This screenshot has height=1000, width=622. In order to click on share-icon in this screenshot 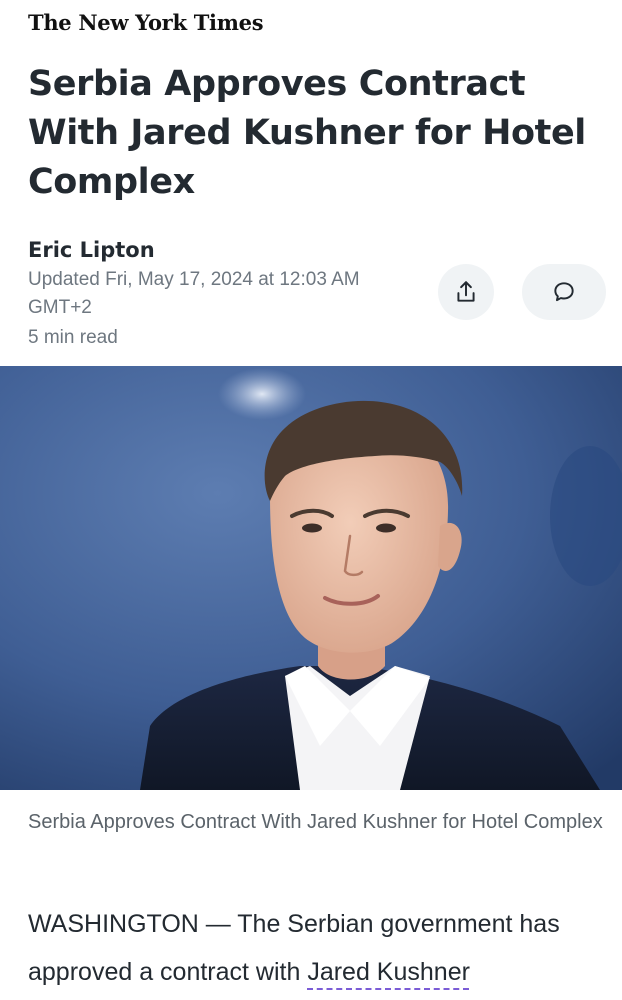, I will do `click(466, 291)`.